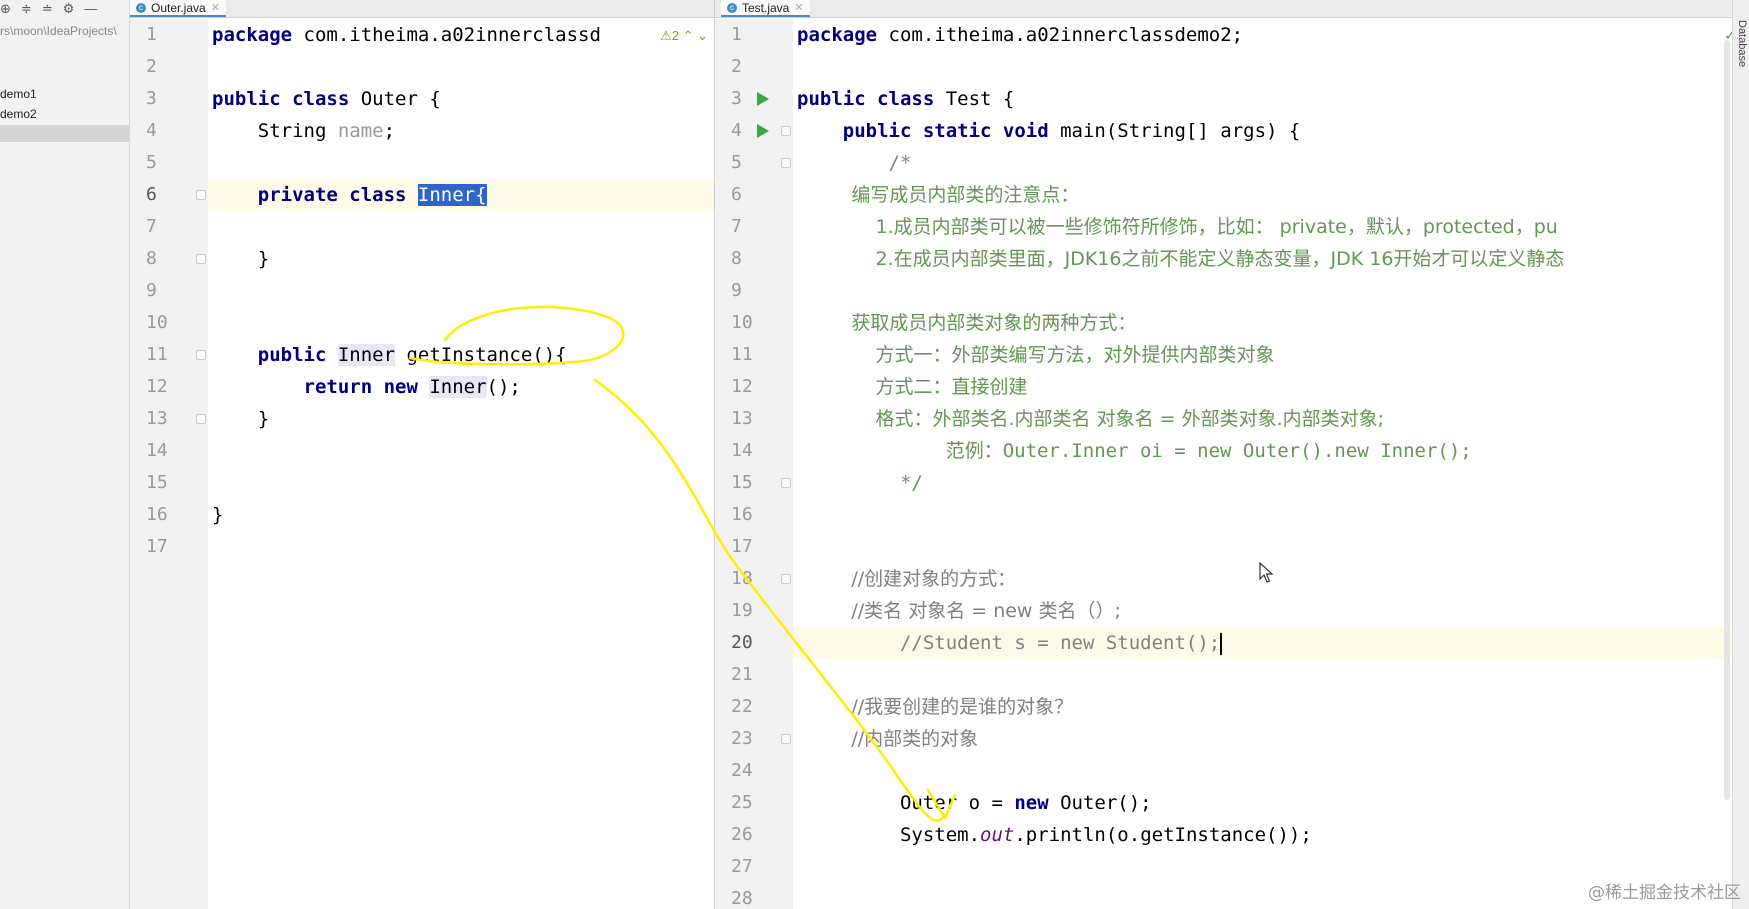  Describe the element at coordinates (463, 195) in the screenshot. I see `code-line-6: private class Inner{` at that location.